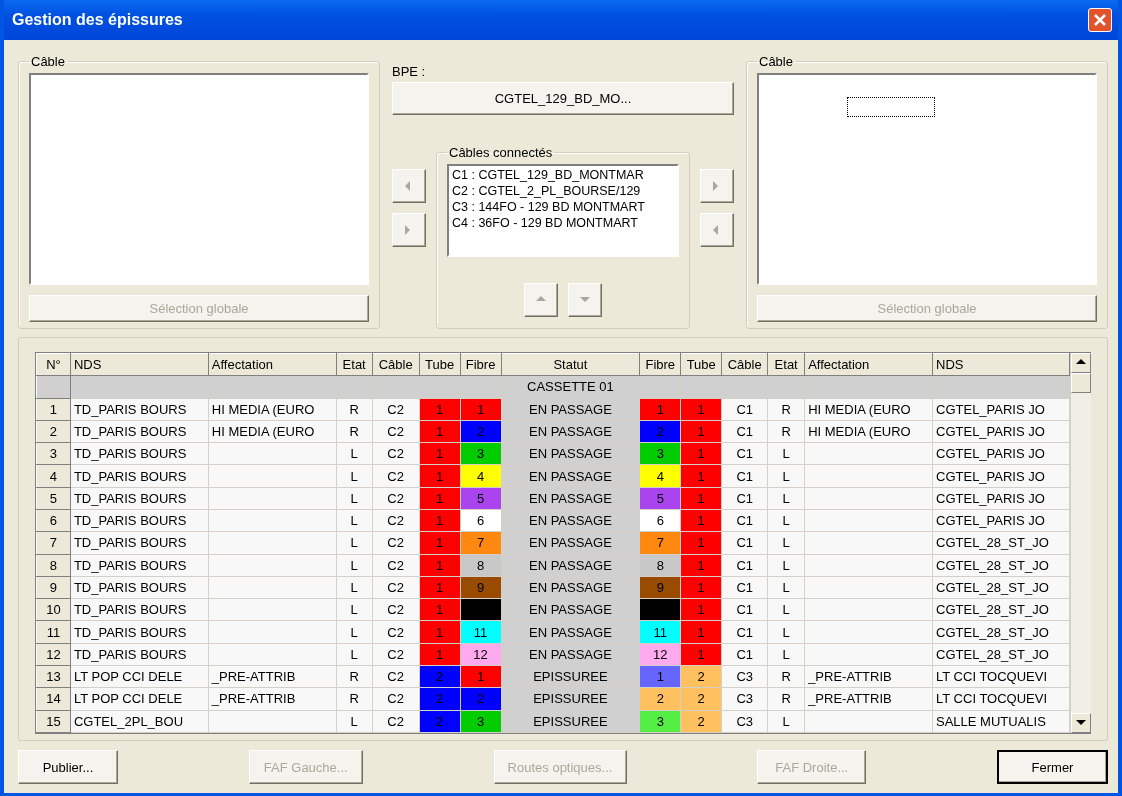 The height and width of the screenshot is (796, 1122). Describe the element at coordinates (53, 431) in the screenshot. I see `row-header: 2` at that location.